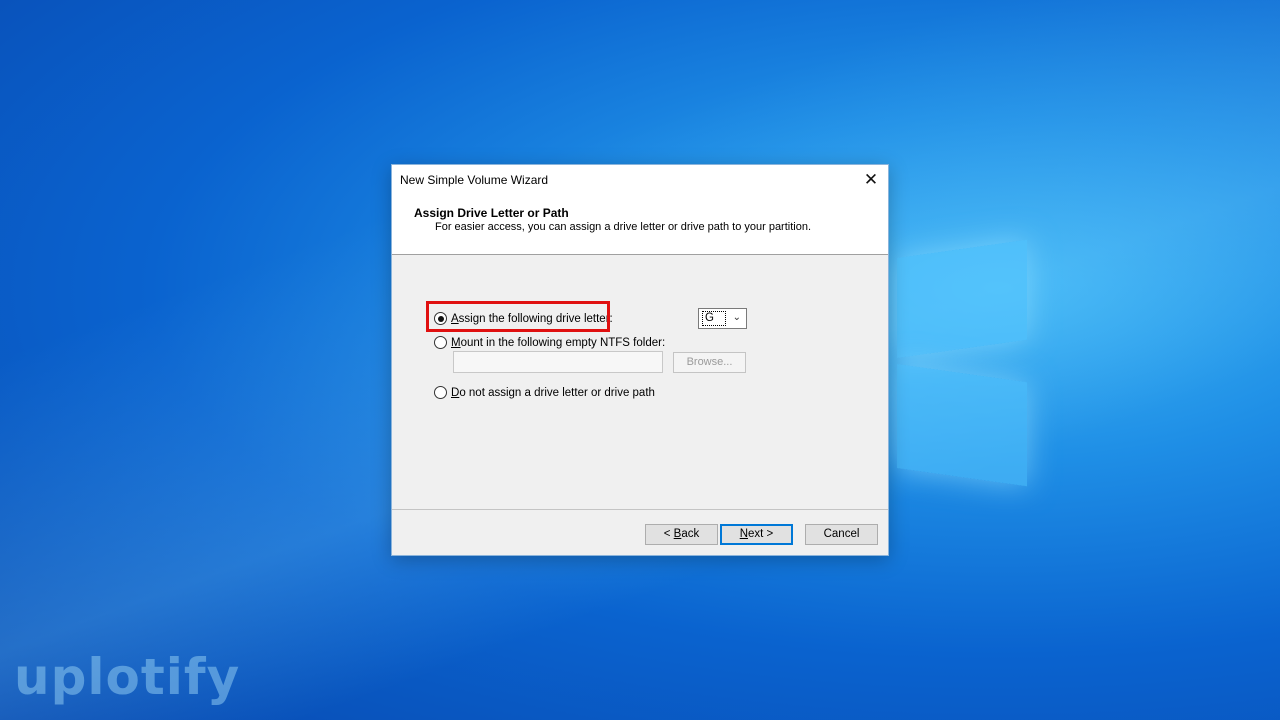 The height and width of the screenshot is (720, 1280). What do you see at coordinates (640, 509) in the screenshot?
I see `footer-divider` at bounding box center [640, 509].